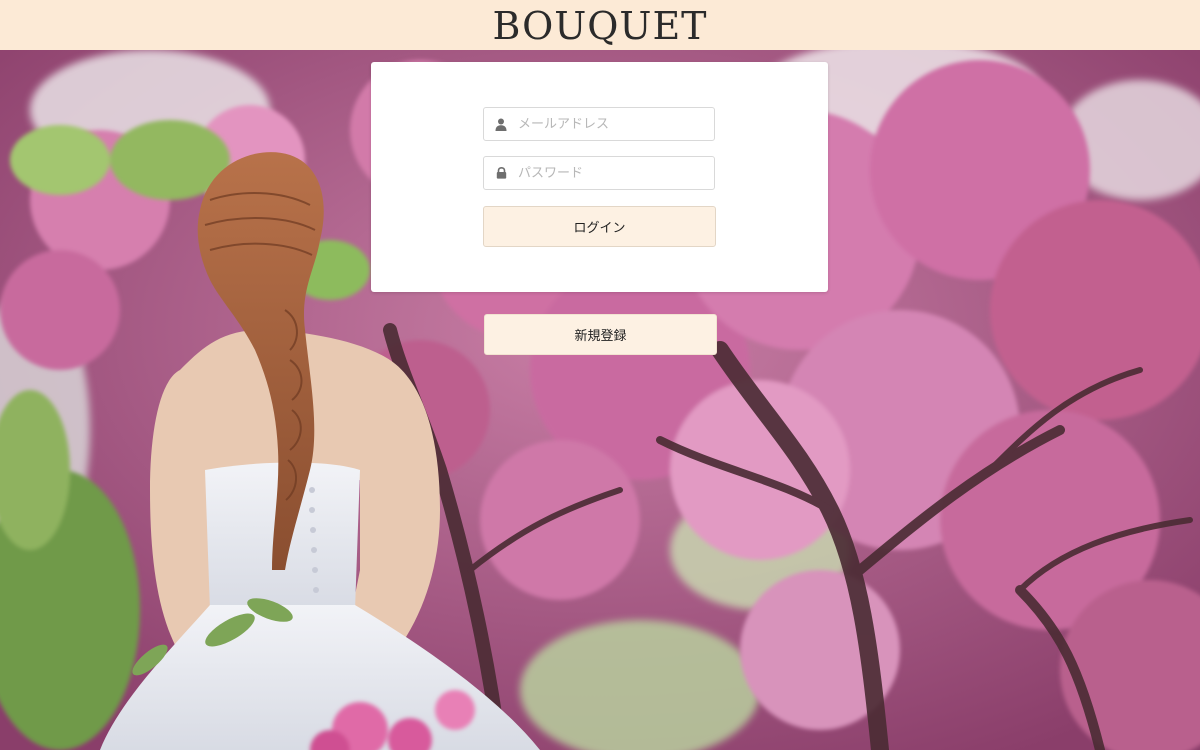 This screenshot has height=750, width=1200. I want to click on email-input, so click(613, 124).